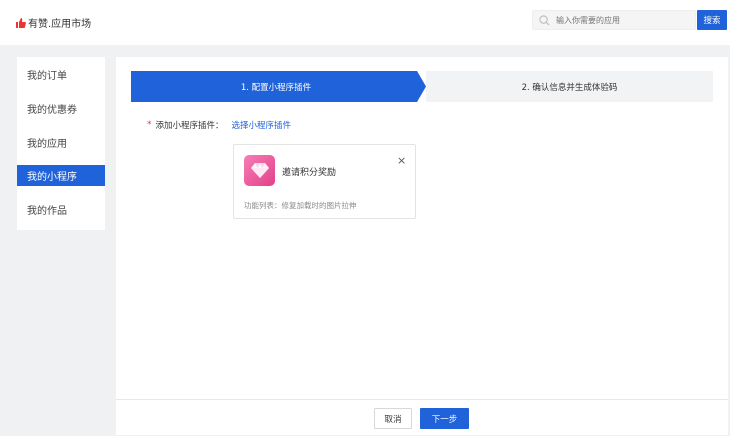 This screenshot has height=436, width=730. I want to click on search-button: 搜索, so click(712, 20).